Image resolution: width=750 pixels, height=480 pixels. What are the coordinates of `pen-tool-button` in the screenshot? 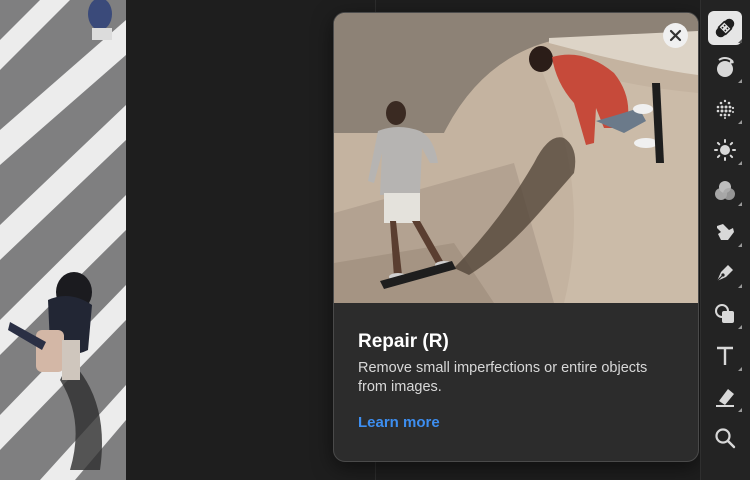 It's located at (725, 273).